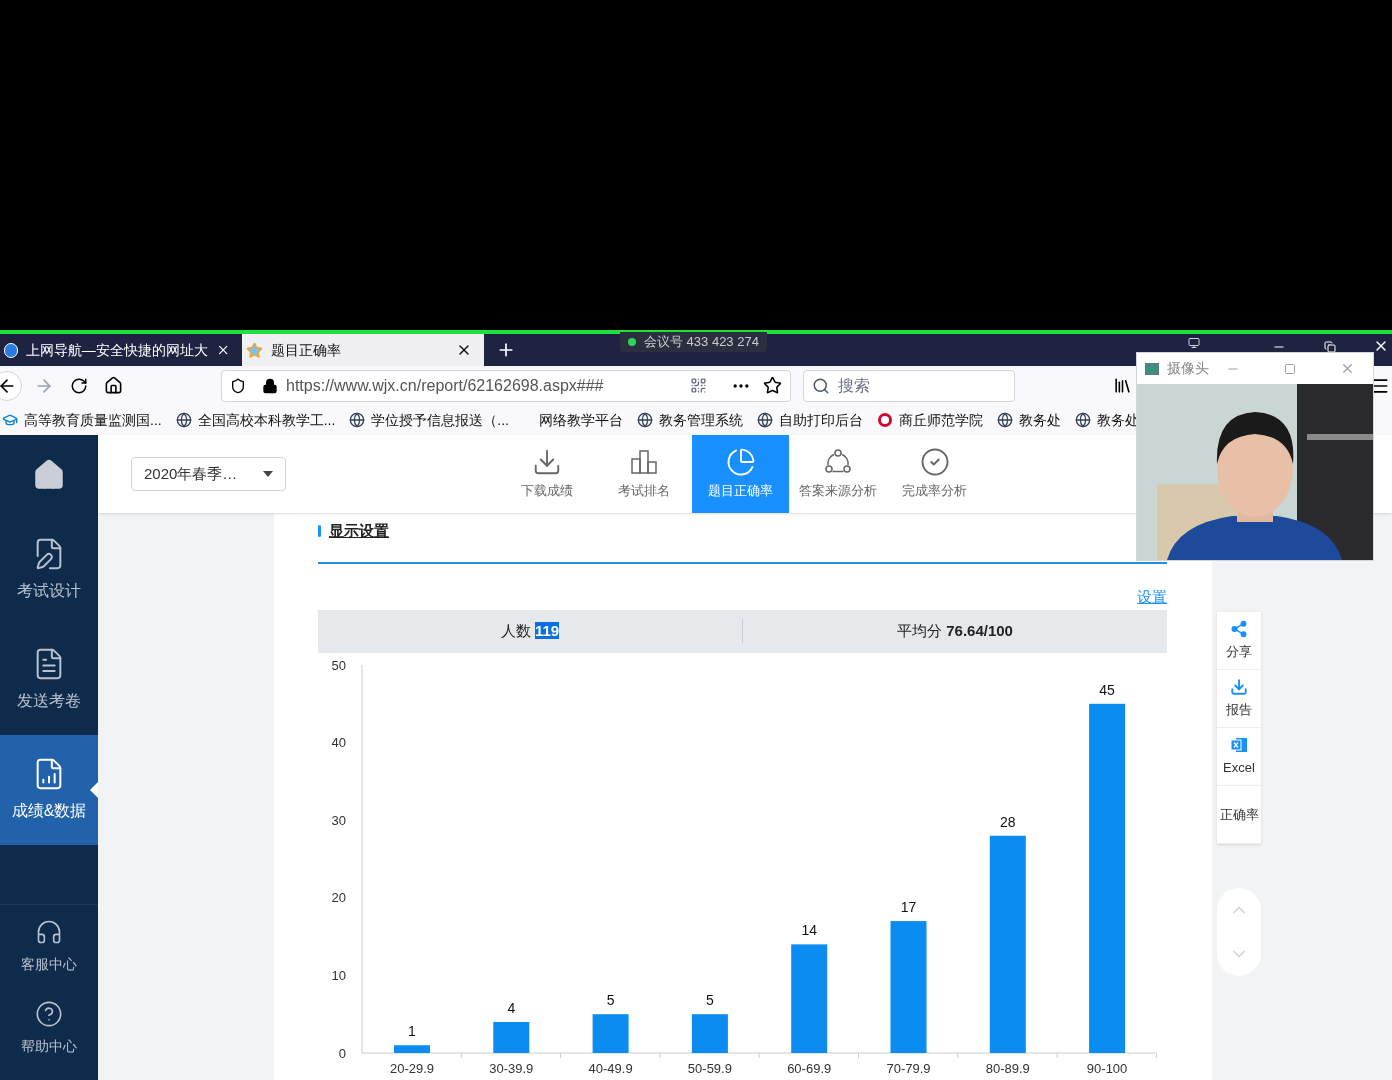  I want to click on tab-title: 题目正确率, so click(306, 350).